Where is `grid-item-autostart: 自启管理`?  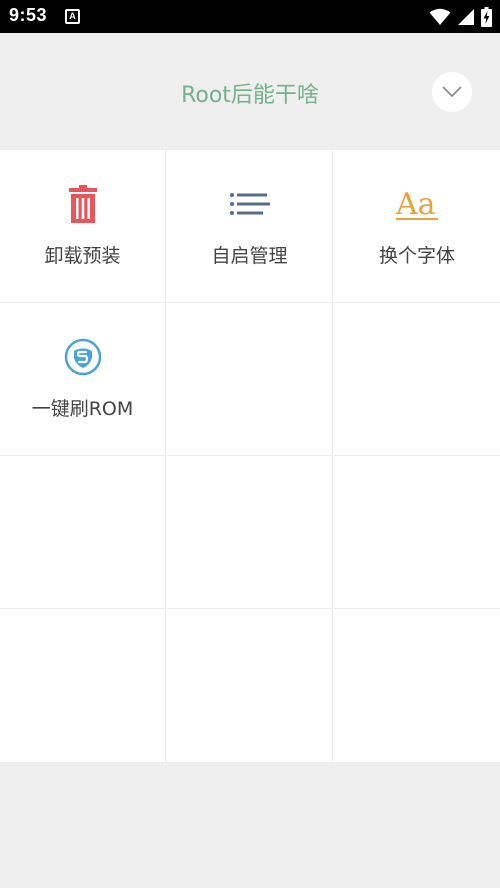 grid-item-autostart: 自启管理 is located at coordinates (250, 226).